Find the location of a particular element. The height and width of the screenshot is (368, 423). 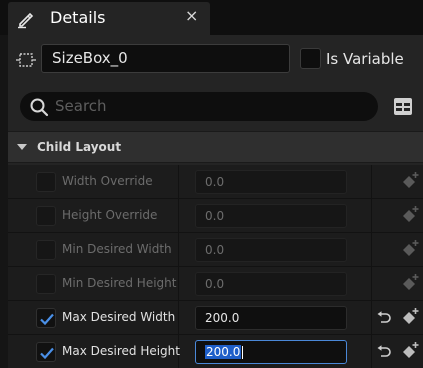

property-label: Height Override is located at coordinates (110, 215).